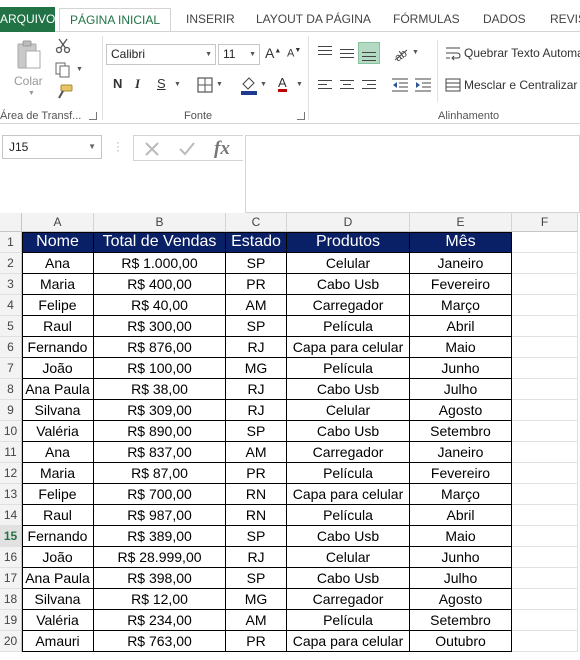  I want to click on tab-page-layout: LAYOUT DA PÁGINA, so click(313, 20).